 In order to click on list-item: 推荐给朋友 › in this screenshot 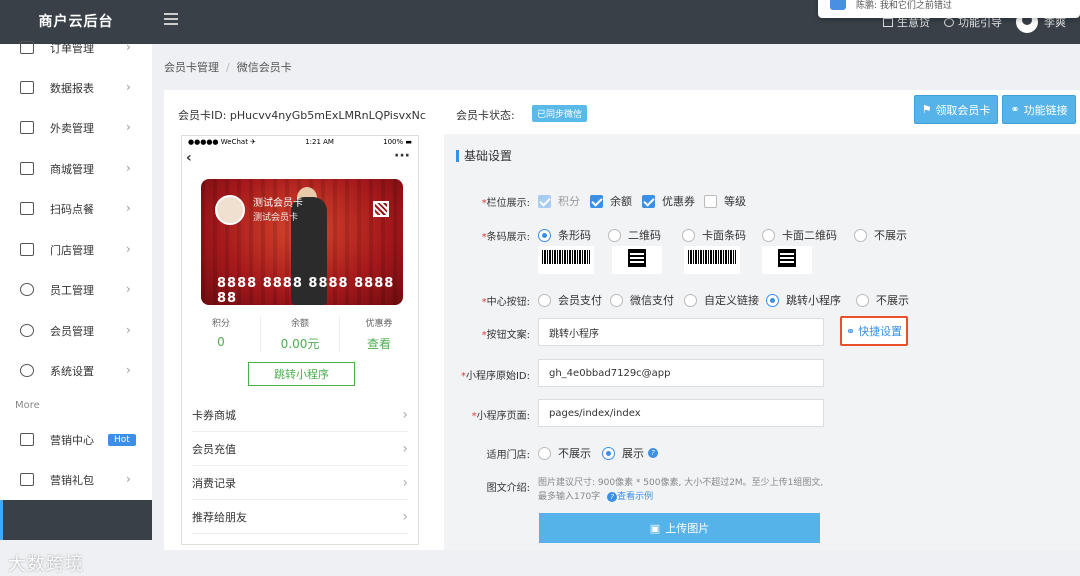, I will do `click(300, 517)`.